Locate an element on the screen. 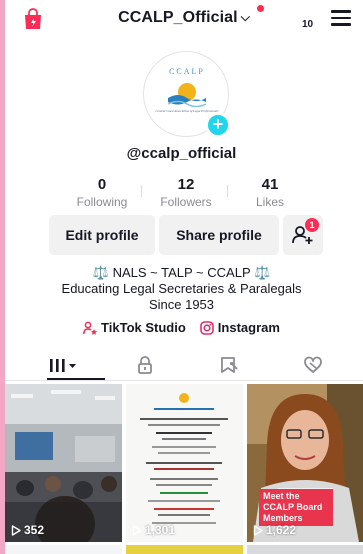 The width and height of the screenshot is (363, 554). hamburger-menu-icon is located at coordinates (341, 18).